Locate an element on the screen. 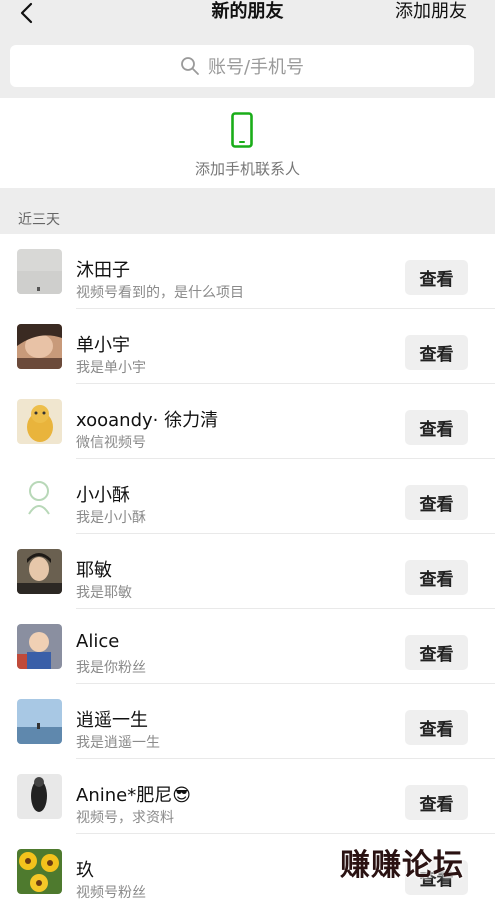 Image resolution: width=495 pixels, height=901 pixels. contact-message: 我是逍遥一生 is located at coordinates (118, 743).